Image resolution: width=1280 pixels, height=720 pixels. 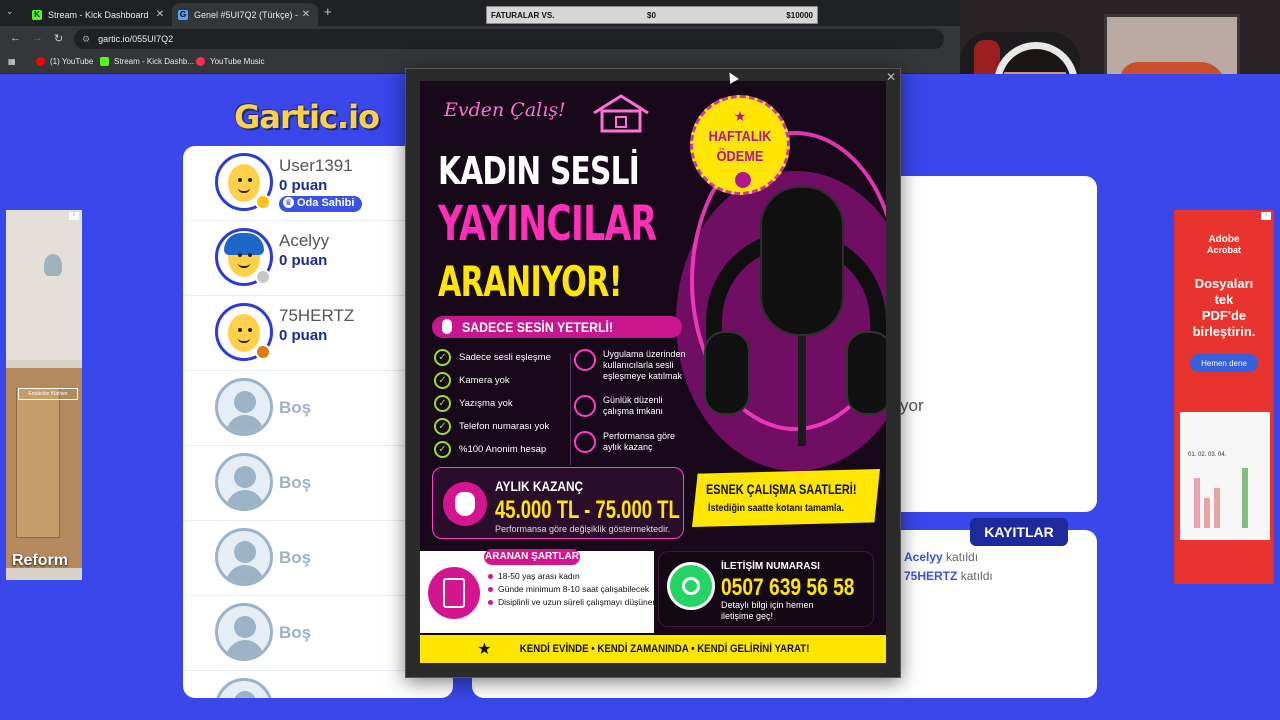 I want to click on bills-goal-overlay: FATURALAR VS. $0 $10000, so click(x=652, y=15).